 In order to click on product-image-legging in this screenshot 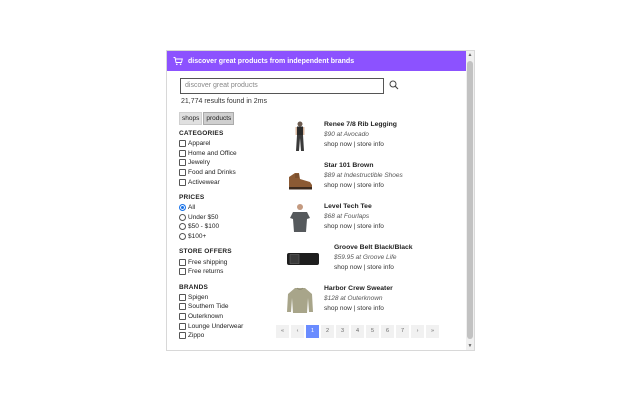, I will do `click(300, 136)`.